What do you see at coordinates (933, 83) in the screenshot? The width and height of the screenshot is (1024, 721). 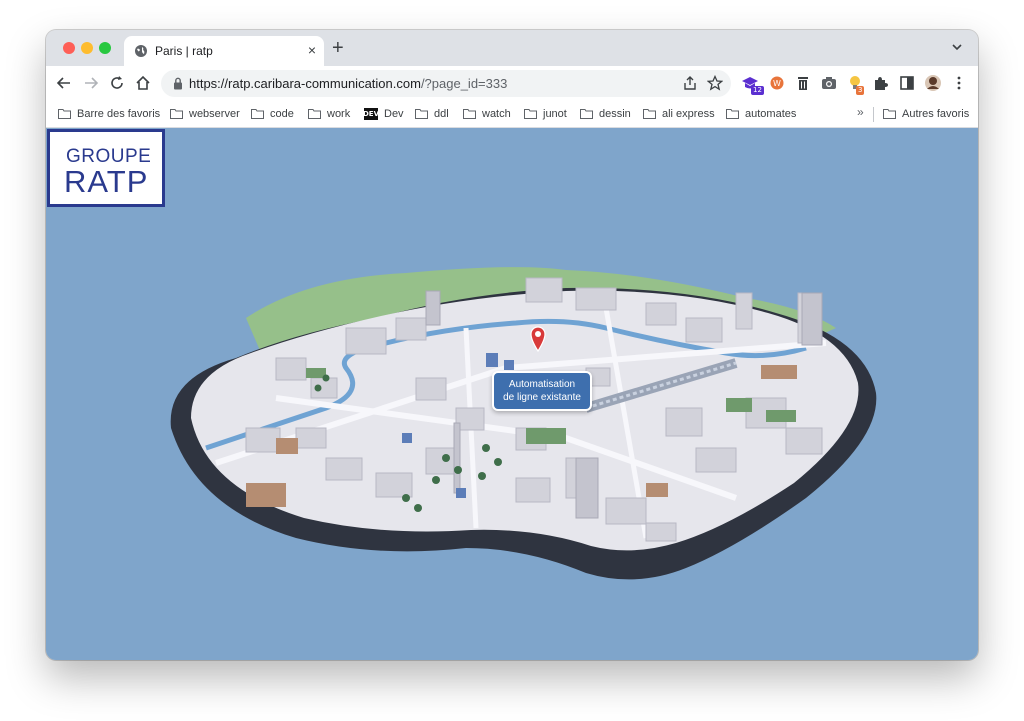 I see `avatar-icon` at bounding box center [933, 83].